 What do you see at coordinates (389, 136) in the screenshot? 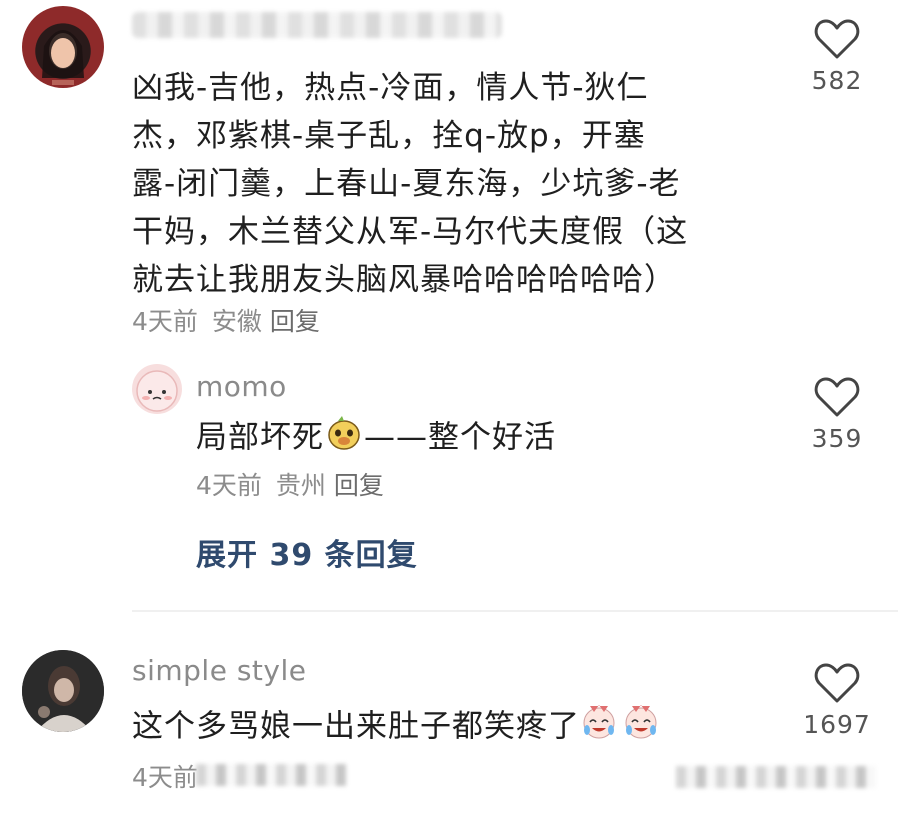
I see `comment-line: 杰，邓紫棋-桌子乱，拴q-放p，开塞` at bounding box center [389, 136].